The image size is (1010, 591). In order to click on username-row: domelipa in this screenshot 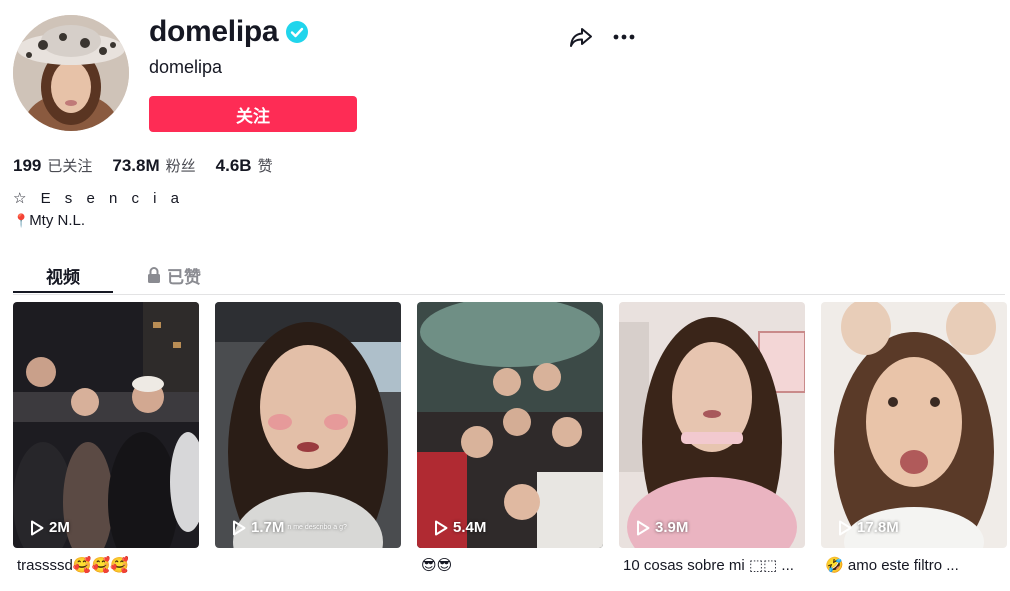, I will do `click(229, 32)`.